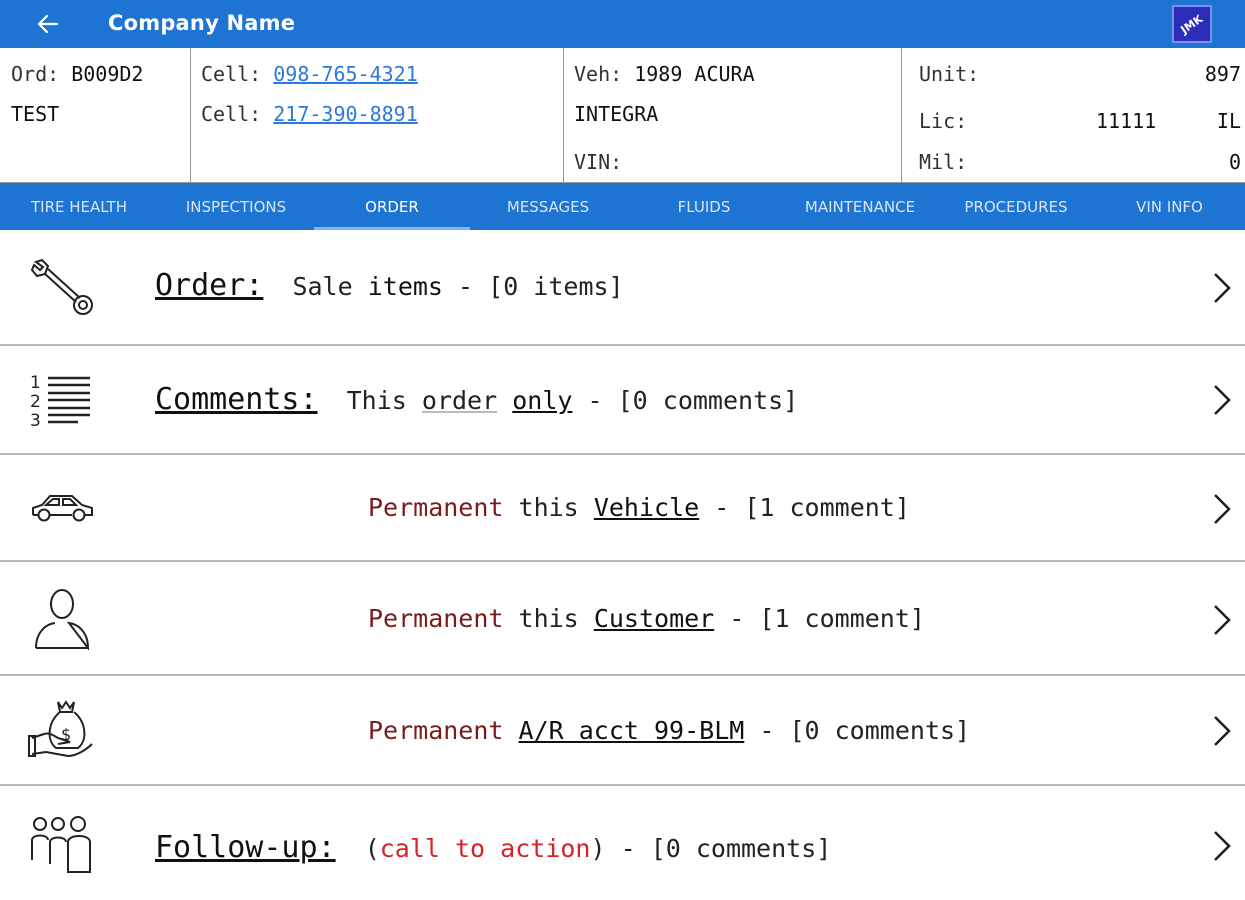 This screenshot has height=900, width=1245. Describe the element at coordinates (949, 74) in the screenshot. I see `unit-label: Unit:` at that location.